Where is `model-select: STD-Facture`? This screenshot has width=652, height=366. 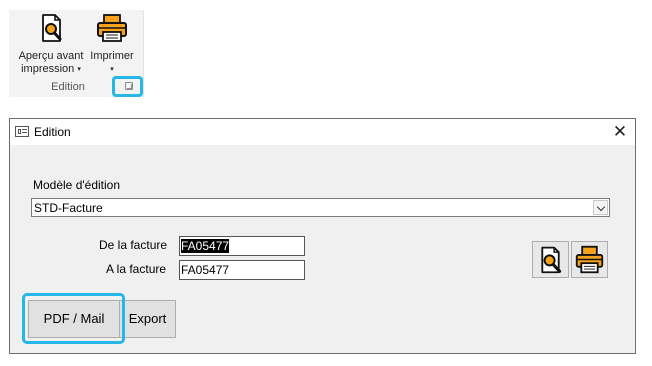
model-select: STD-Facture is located at coordinates (320, 207).